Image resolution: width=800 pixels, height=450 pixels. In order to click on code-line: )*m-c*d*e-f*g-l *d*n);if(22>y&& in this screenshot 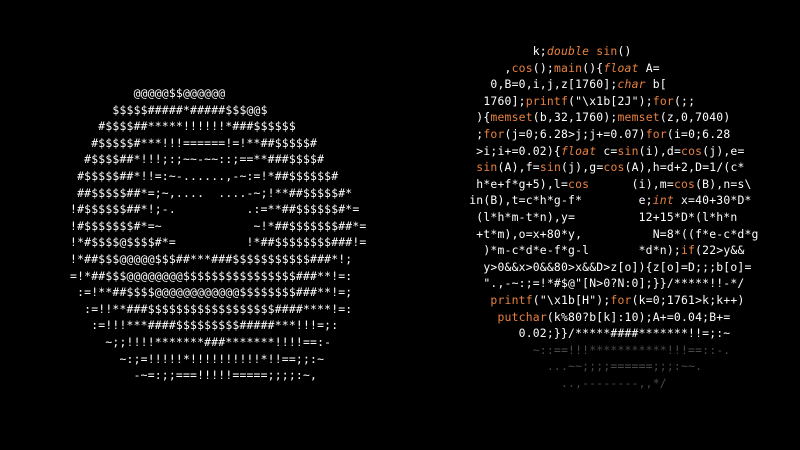, I will do `click(593, 250)`.